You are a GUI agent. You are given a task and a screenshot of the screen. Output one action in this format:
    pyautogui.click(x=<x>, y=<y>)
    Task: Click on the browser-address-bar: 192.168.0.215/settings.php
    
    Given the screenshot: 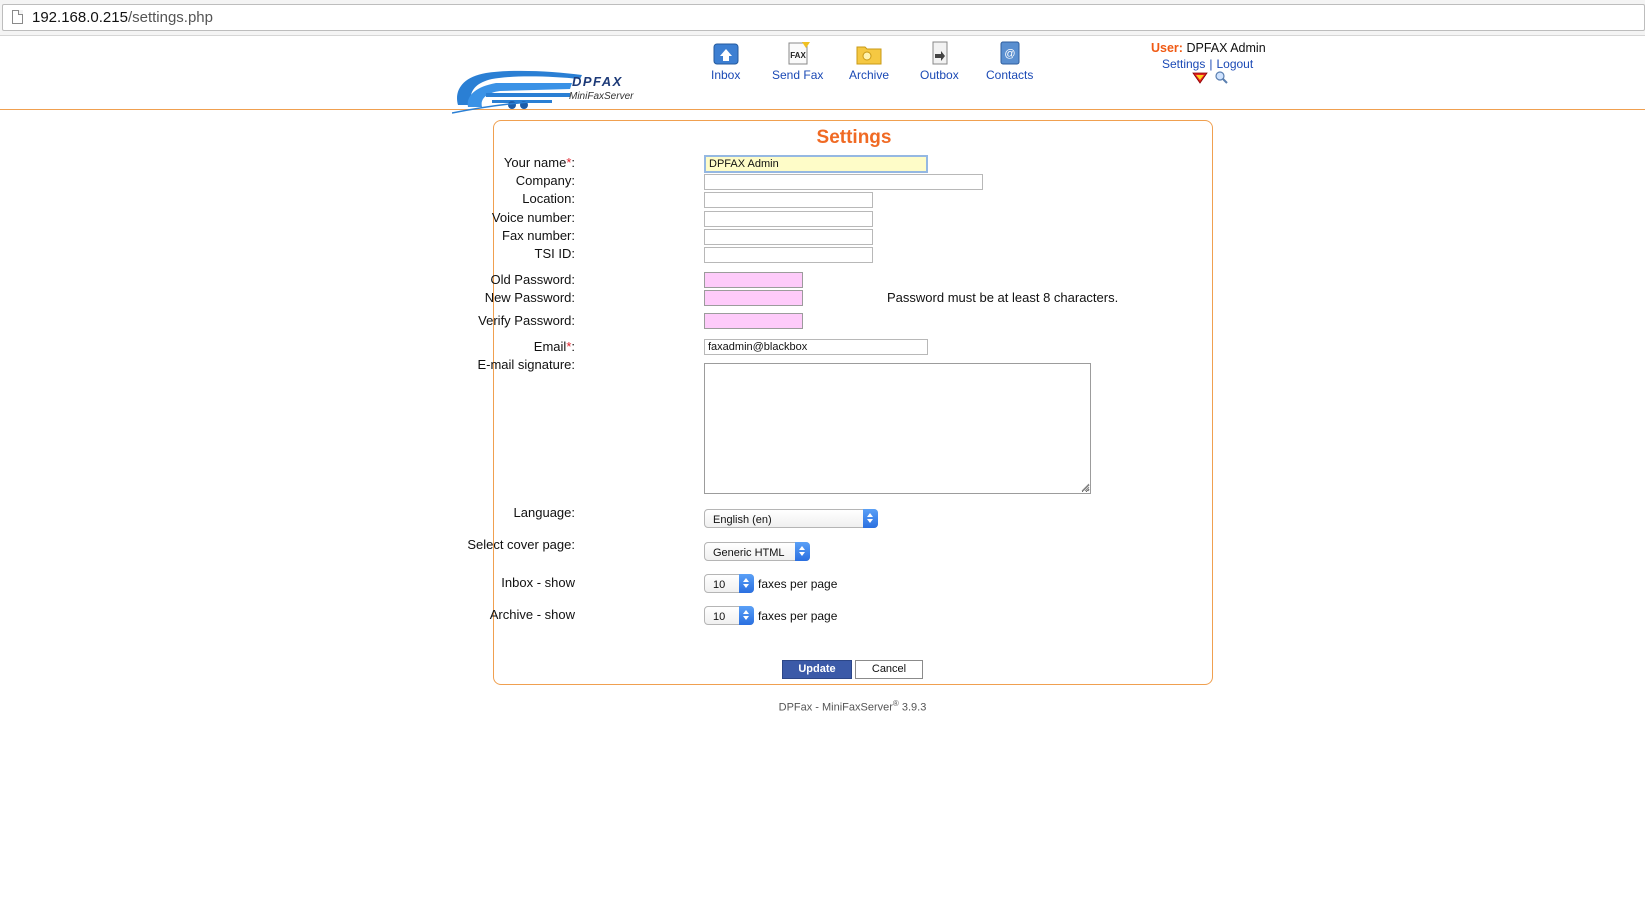 What is the action you would take?
    pyautogui.click(x=822, y=18)
    